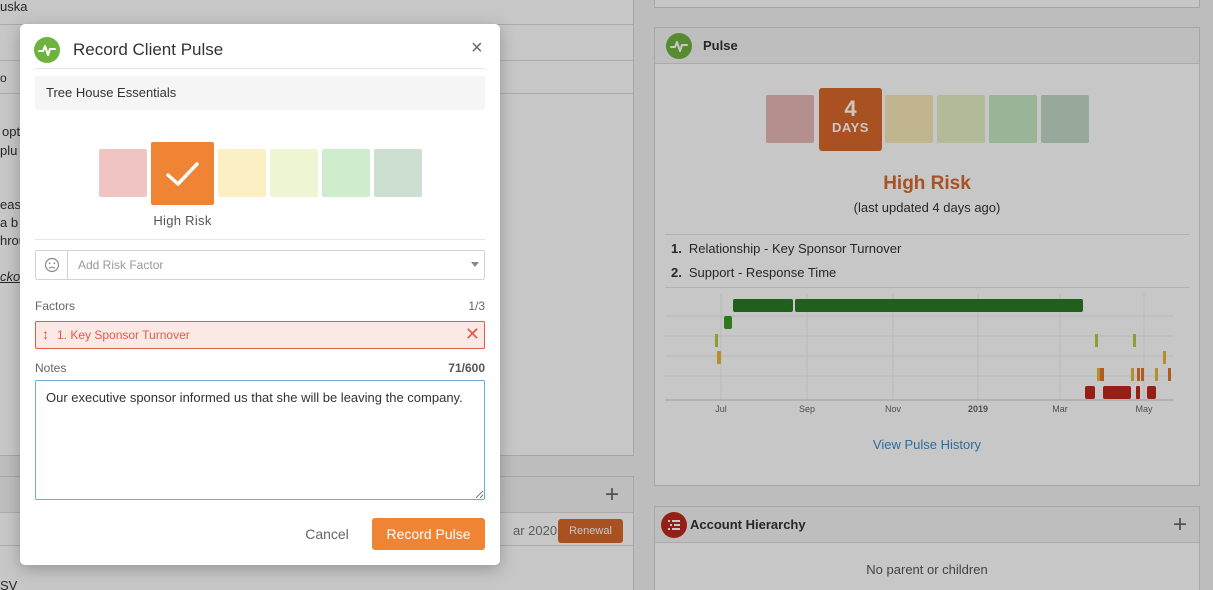  What do you see at coordinates (182, 220) in the screenshot?
I see `selected-pulse-label: High Risk` at bounding box center [182, 220].